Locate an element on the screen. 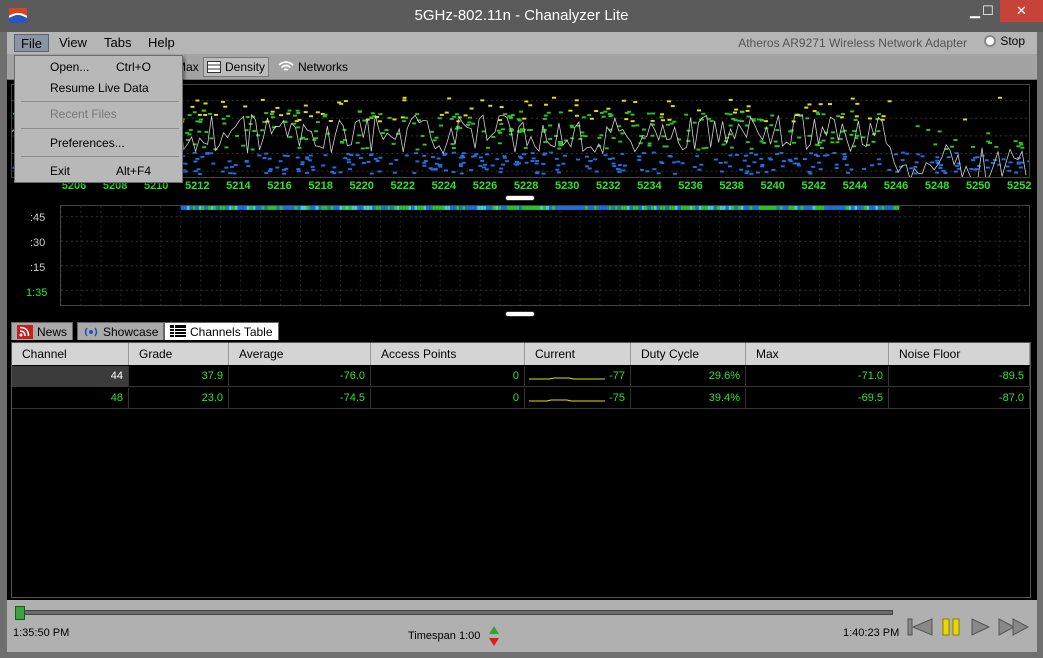  frequency-tick-label: 5214 is located at coordinates (238, 186).